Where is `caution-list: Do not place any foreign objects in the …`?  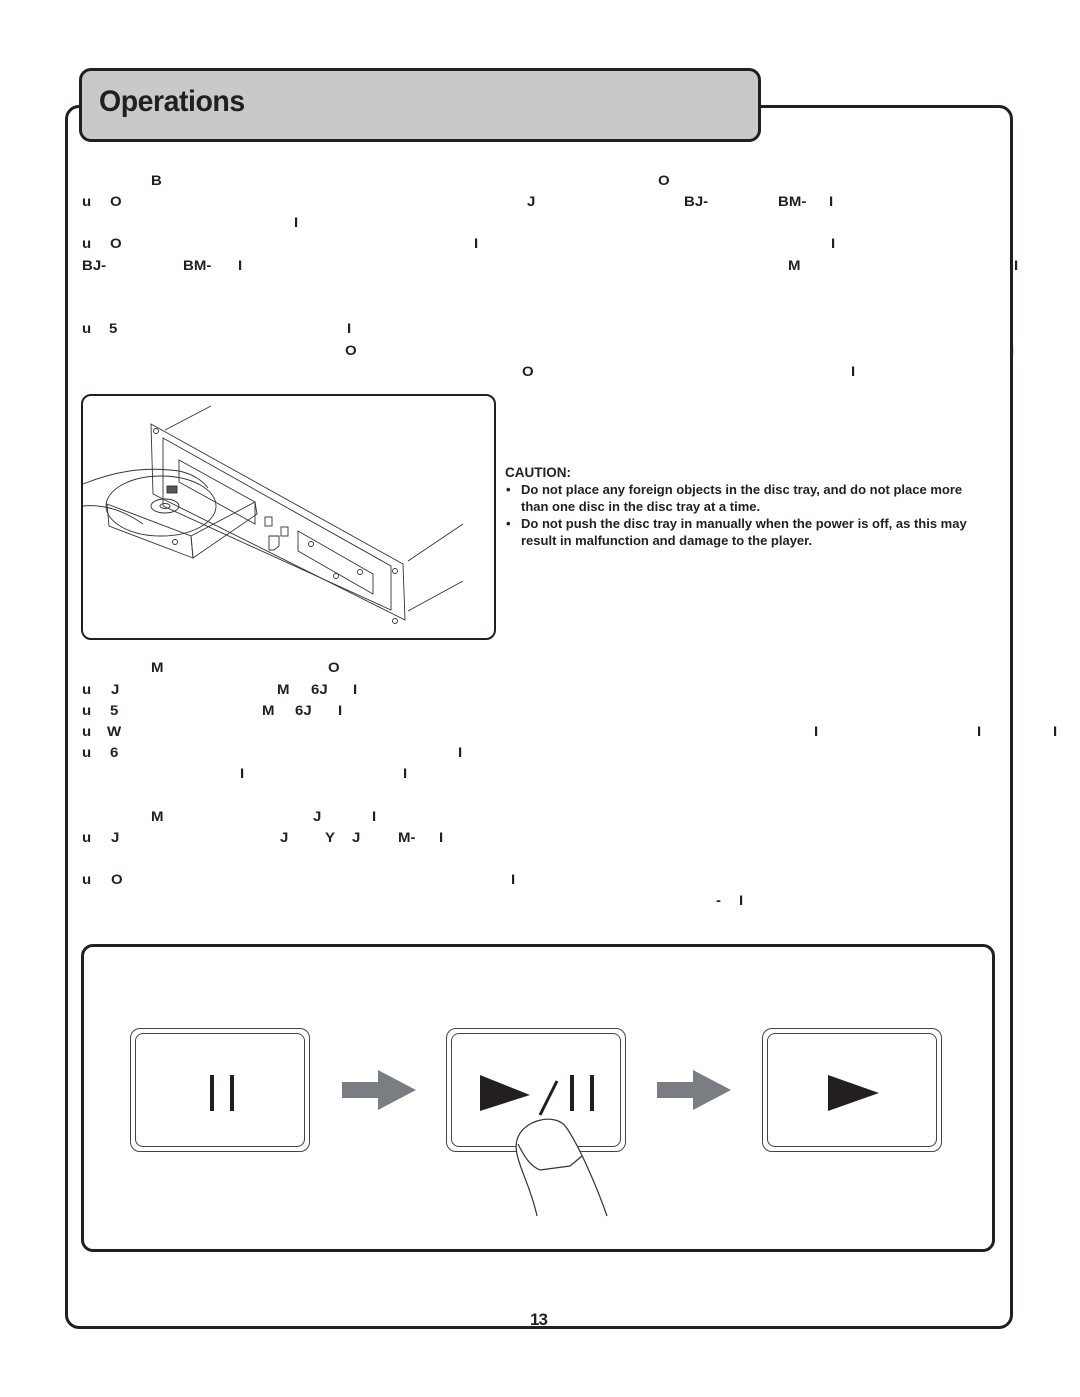
caution-list: Do not place any foreign objects in the … is located at coordinates (740, 515).